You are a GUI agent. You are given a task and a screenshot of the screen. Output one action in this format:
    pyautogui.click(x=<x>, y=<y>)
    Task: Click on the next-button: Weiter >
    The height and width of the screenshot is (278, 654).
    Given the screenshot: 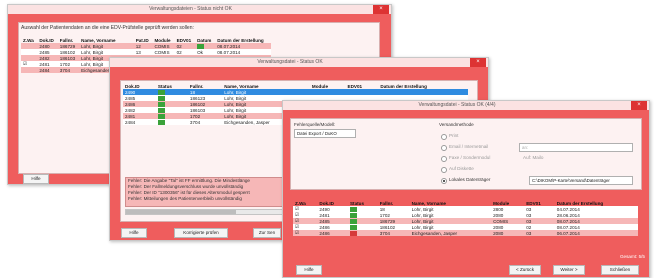 What is the action you would take?
    pyautogui.click(x=569, y=270)
    